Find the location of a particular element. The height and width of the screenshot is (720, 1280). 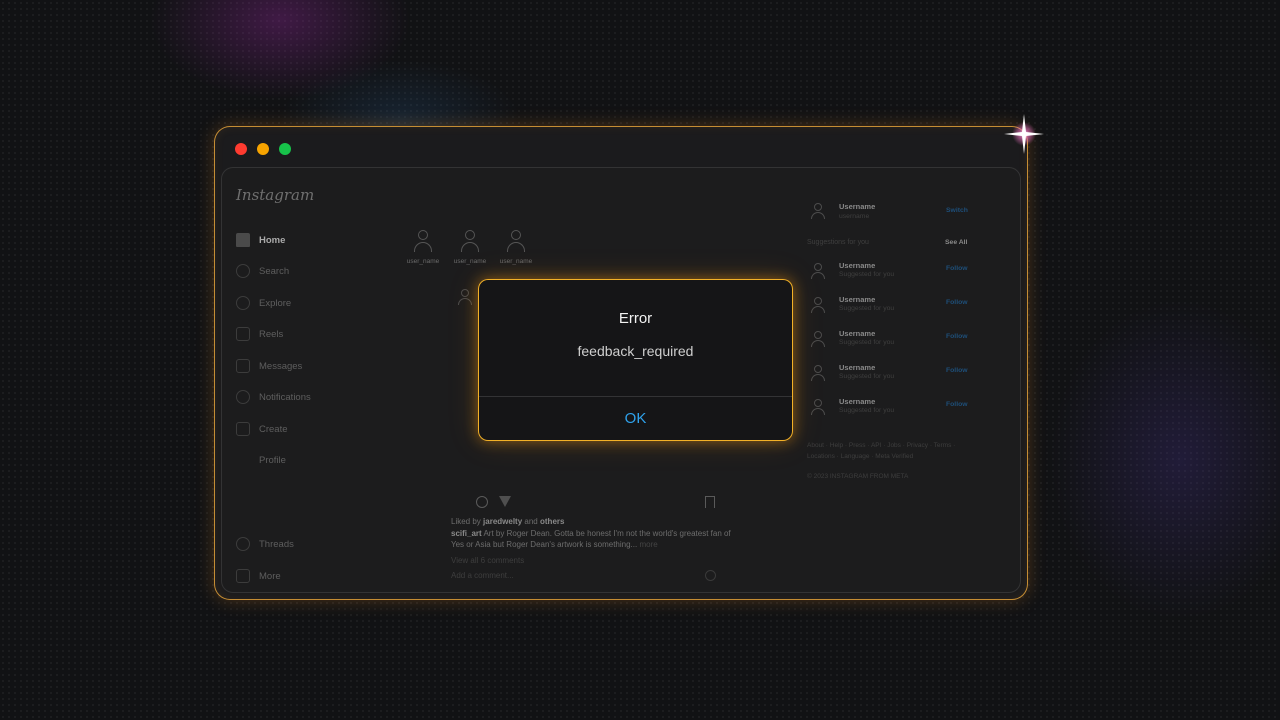

dialog-title: Error is located at coordinates (635, 318).